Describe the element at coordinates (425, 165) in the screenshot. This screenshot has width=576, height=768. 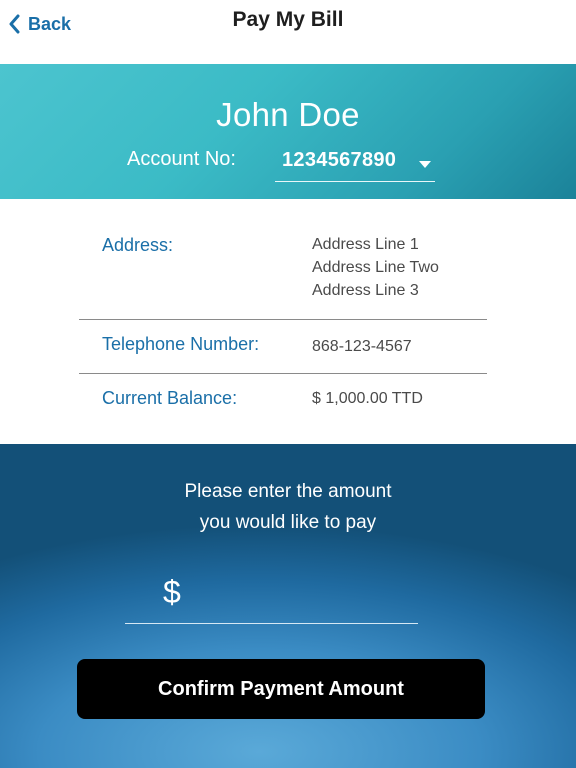
I see `caret-down-icon` at that location.